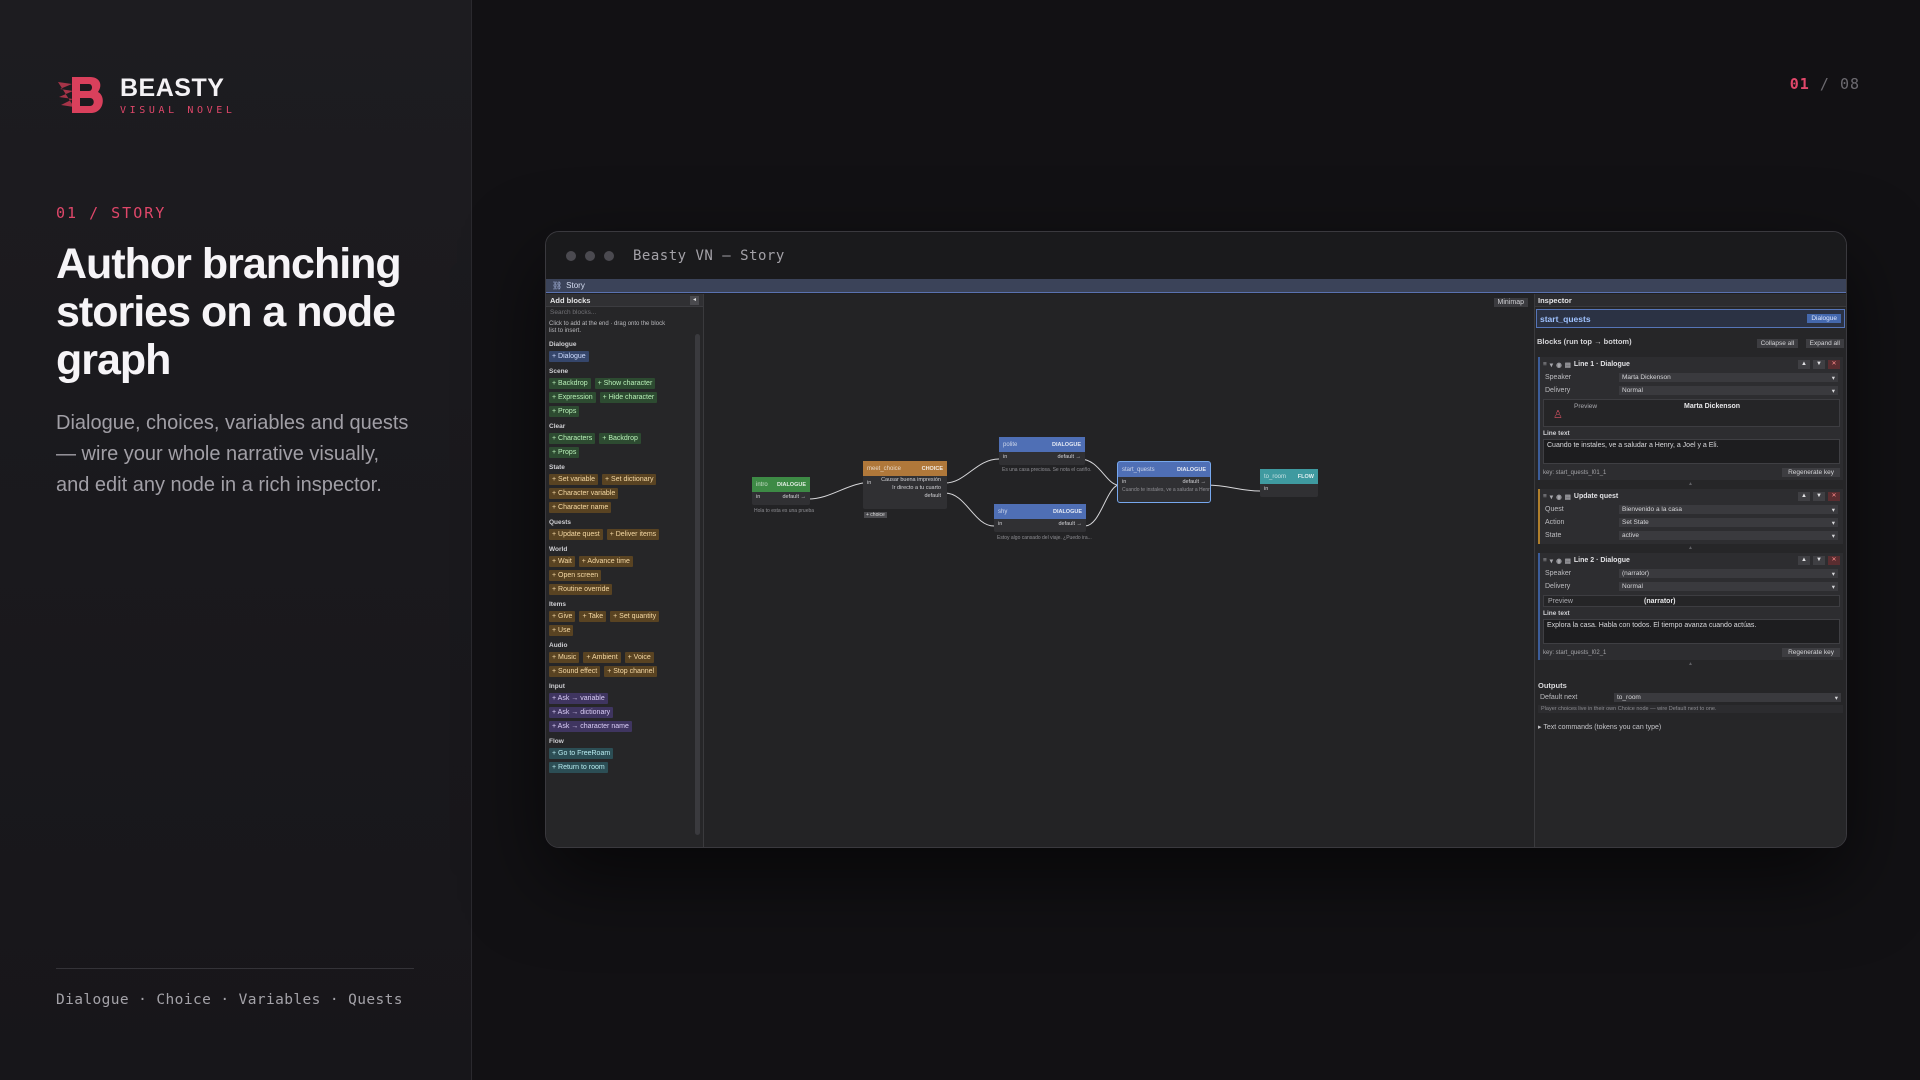 The width and height of the screenshot is (1920, 1080). What do you see at coordinates (905, 496) in the screenshot?
I see `choice-row: default` at bounding box center [905, 496].